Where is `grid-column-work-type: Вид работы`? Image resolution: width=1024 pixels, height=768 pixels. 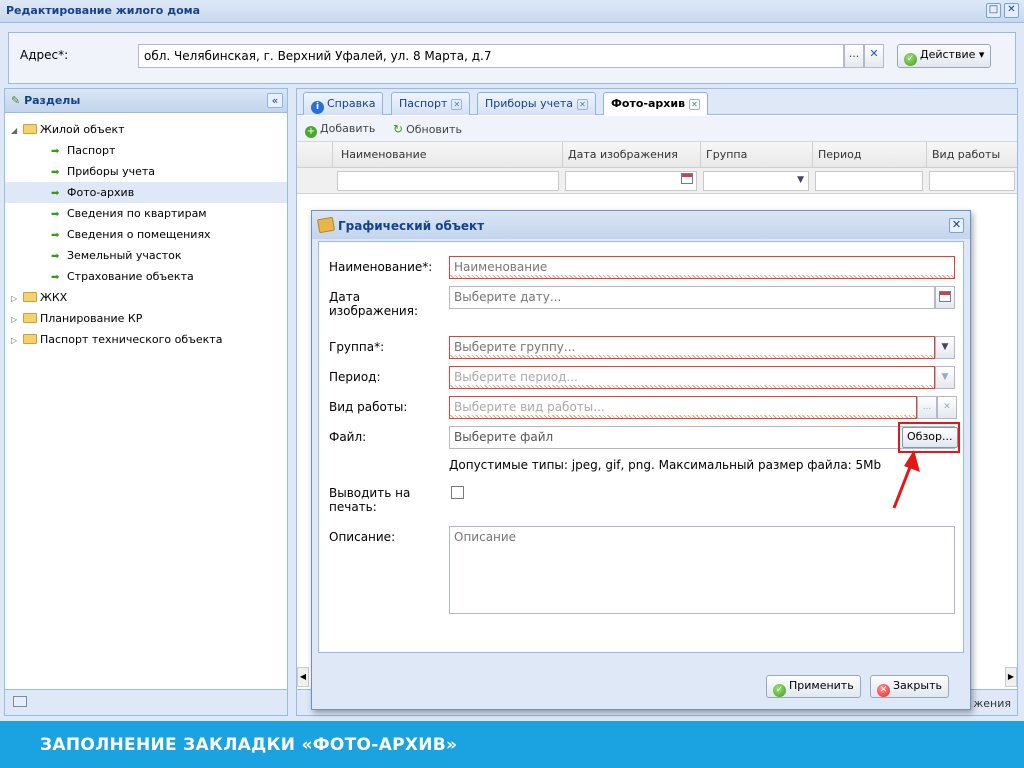
grid-column-work-type: Вид работы is located at coordinates (972, 155).